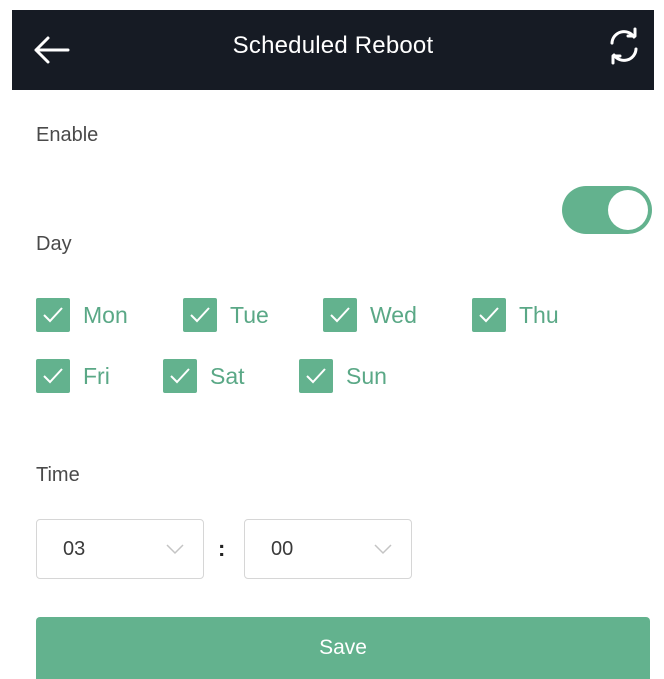  I want to click on day-label-sat: Sat, so click(227, 375).